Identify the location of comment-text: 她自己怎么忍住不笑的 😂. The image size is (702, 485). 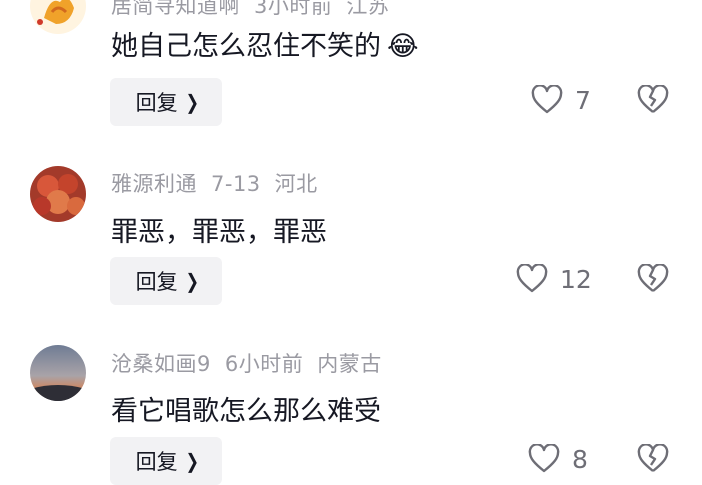
(265, 46).